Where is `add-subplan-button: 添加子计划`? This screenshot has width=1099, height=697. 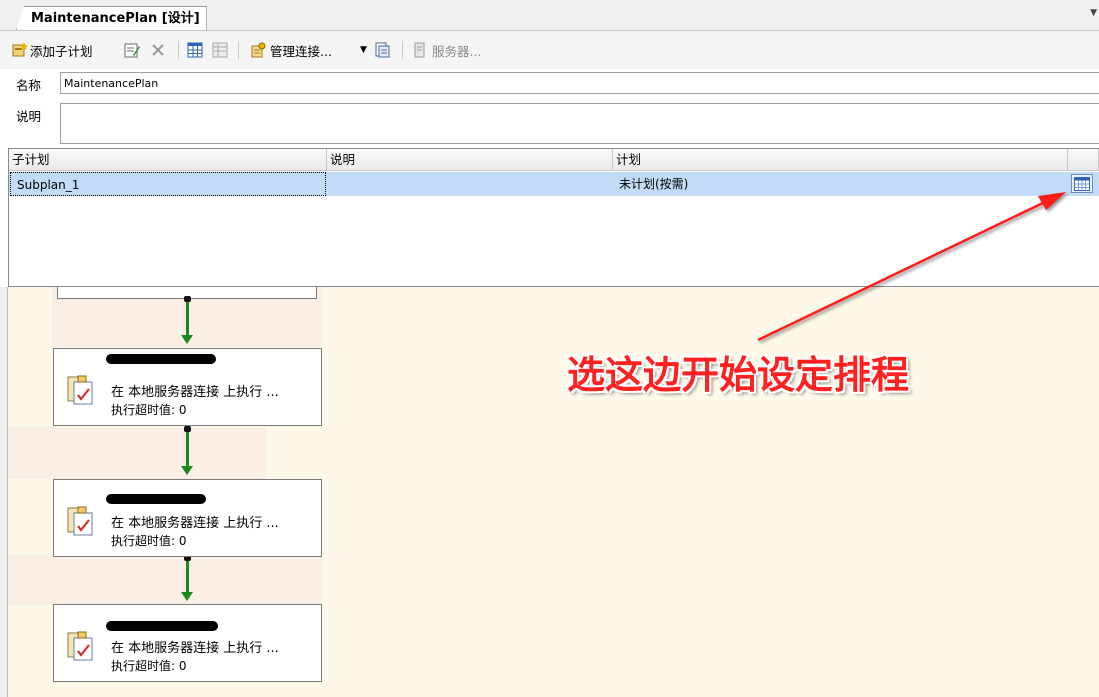 add-subplan-button: 添加子计划 is located at coordinates (52, 50).